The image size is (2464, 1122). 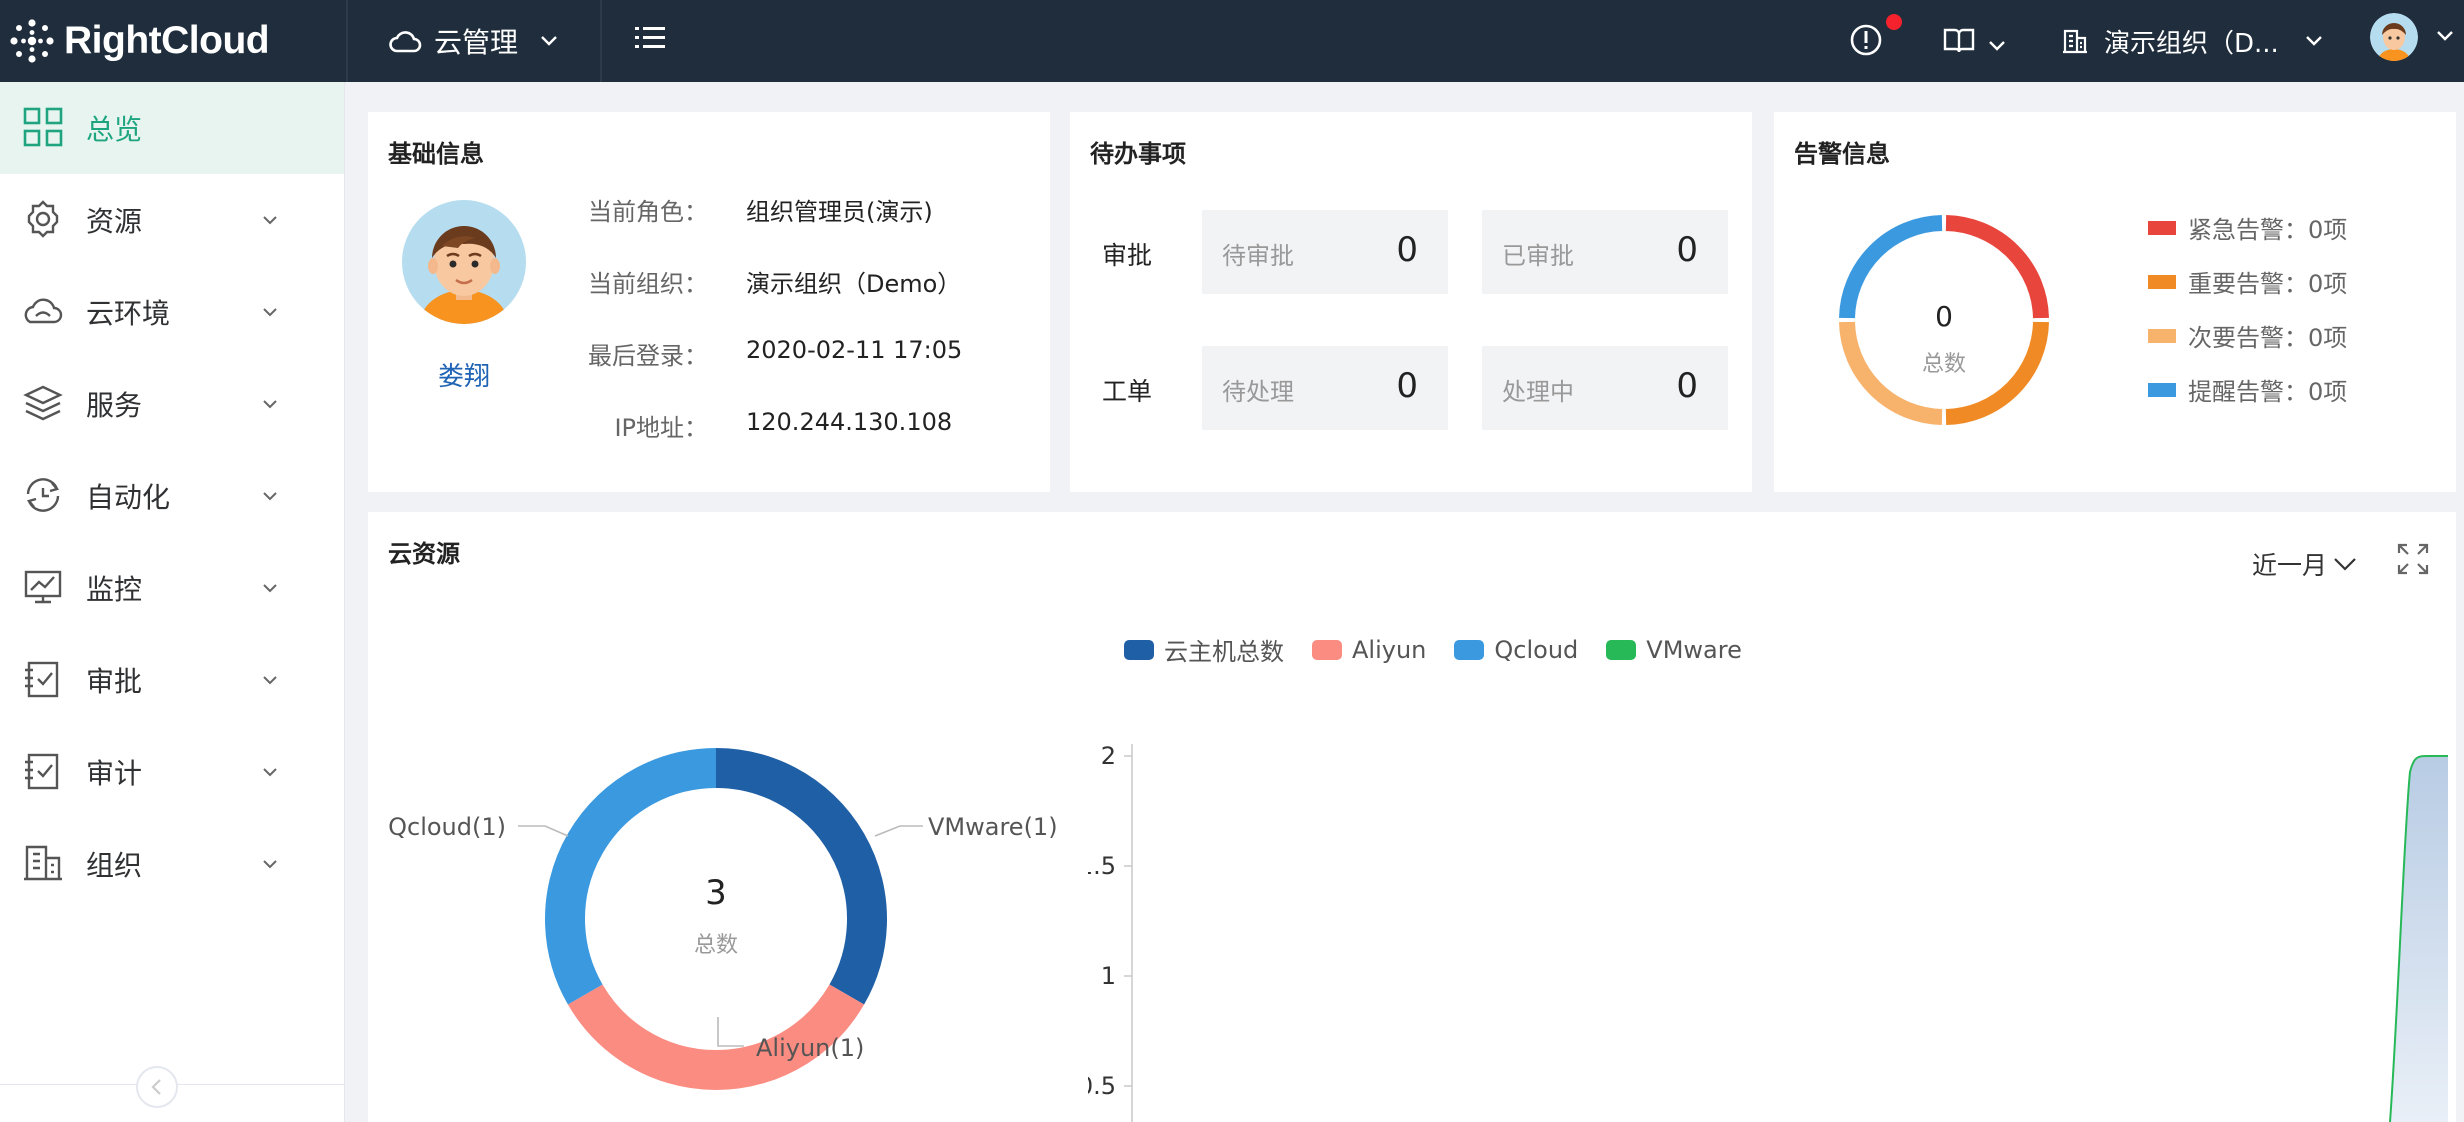 I want to click on pending-approval-count: 0, so click(x=1407, y=250).